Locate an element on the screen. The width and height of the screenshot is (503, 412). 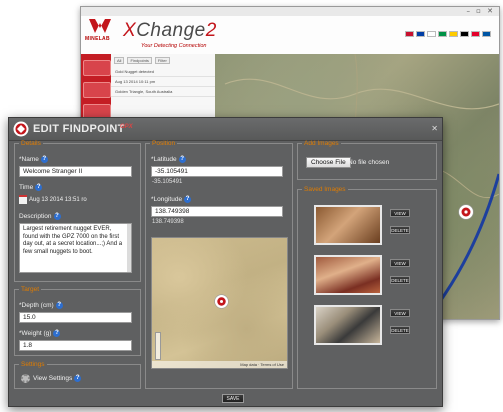
map-attribution: Map data · Terms of Use is located at coordinates (219, 364).